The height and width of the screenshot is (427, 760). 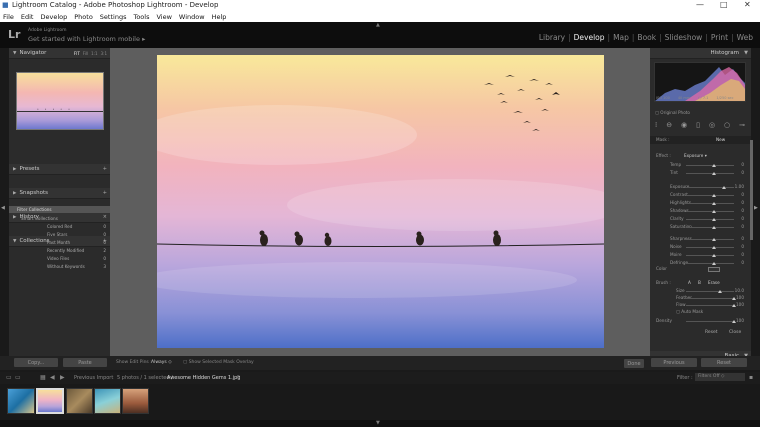 What do you see at coordinates (724, 4) in the screenshot?
I see `maximize-button: □` at bounding box center [724, 4].